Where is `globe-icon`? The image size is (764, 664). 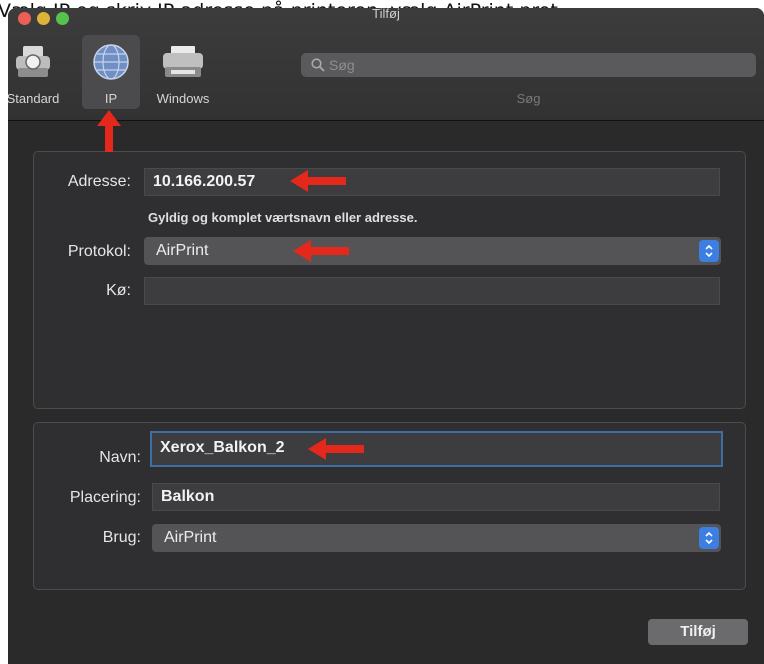 globe-icon is located at coordinates (111, 62).